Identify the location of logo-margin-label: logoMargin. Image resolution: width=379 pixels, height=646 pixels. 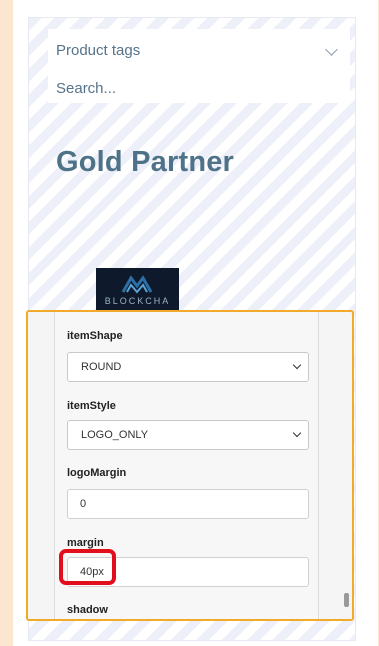
(97, 473).